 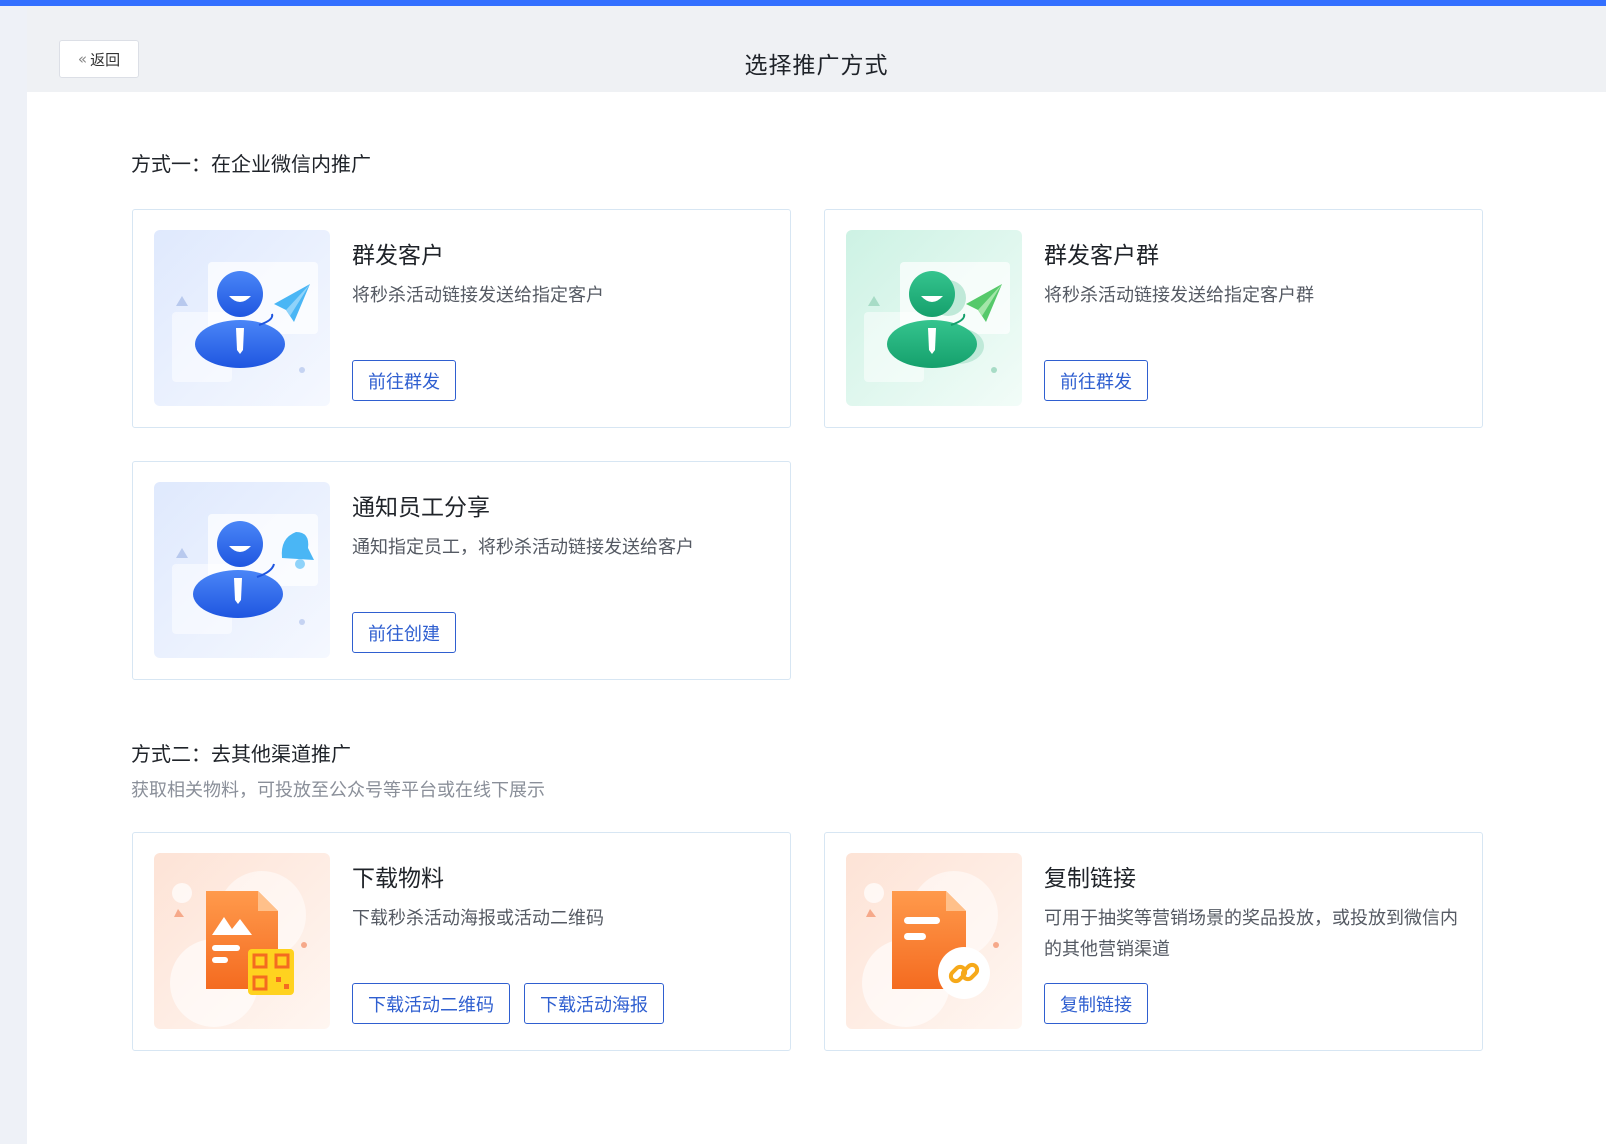 I want to click on document-qrcode-icon, so click(x=242, y=941).